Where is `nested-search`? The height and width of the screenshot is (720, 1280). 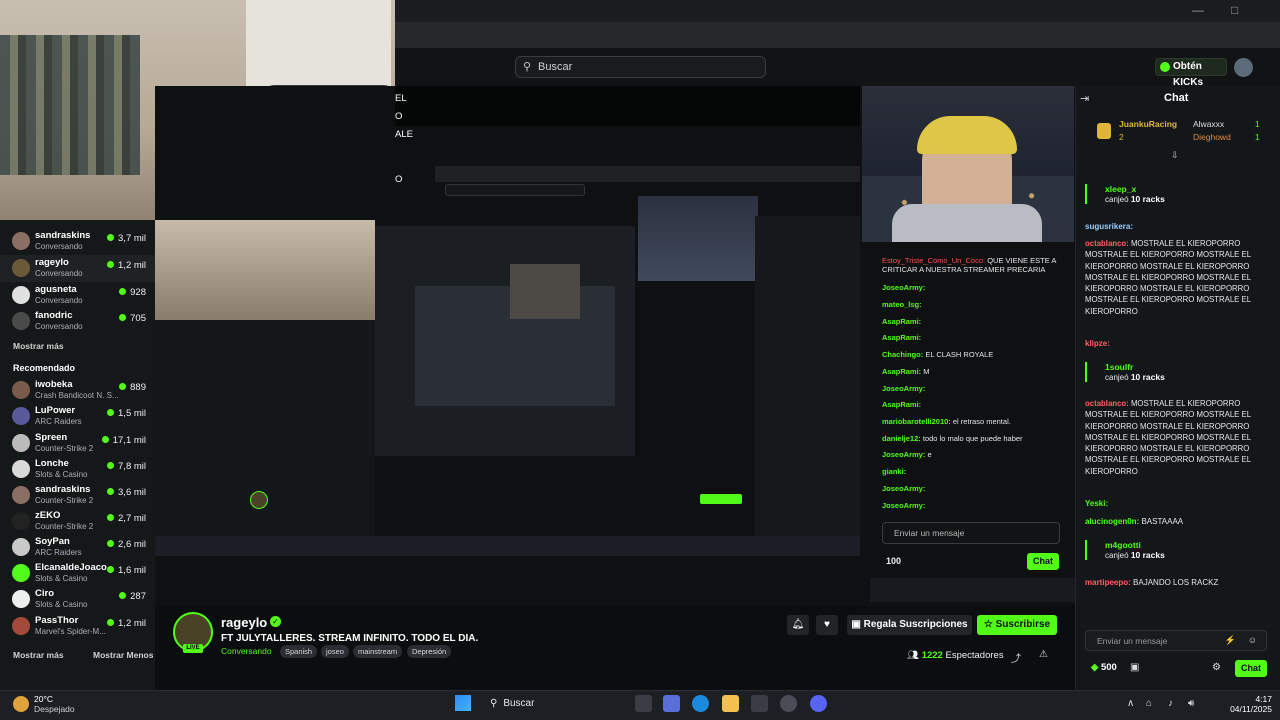 nested-search is located at coordinates (515, 190).